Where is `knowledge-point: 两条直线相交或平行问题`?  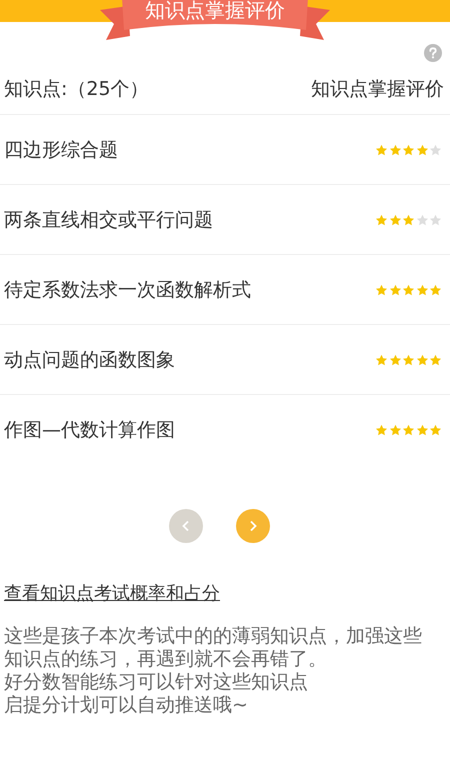 knowledge-point: 两条直线相交或平行问题 is located at coordinates (108, 220).